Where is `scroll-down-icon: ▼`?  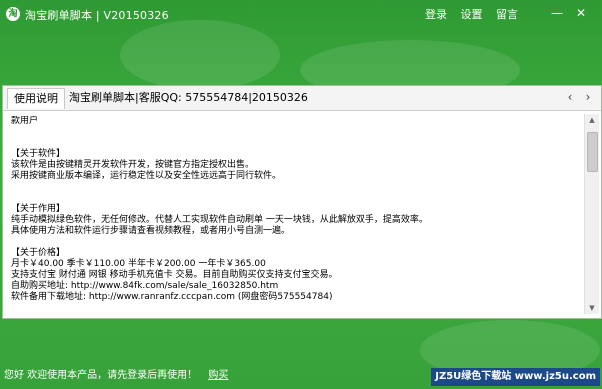 scroll-down-icon: ▼ is located at coordinates (592, 308).